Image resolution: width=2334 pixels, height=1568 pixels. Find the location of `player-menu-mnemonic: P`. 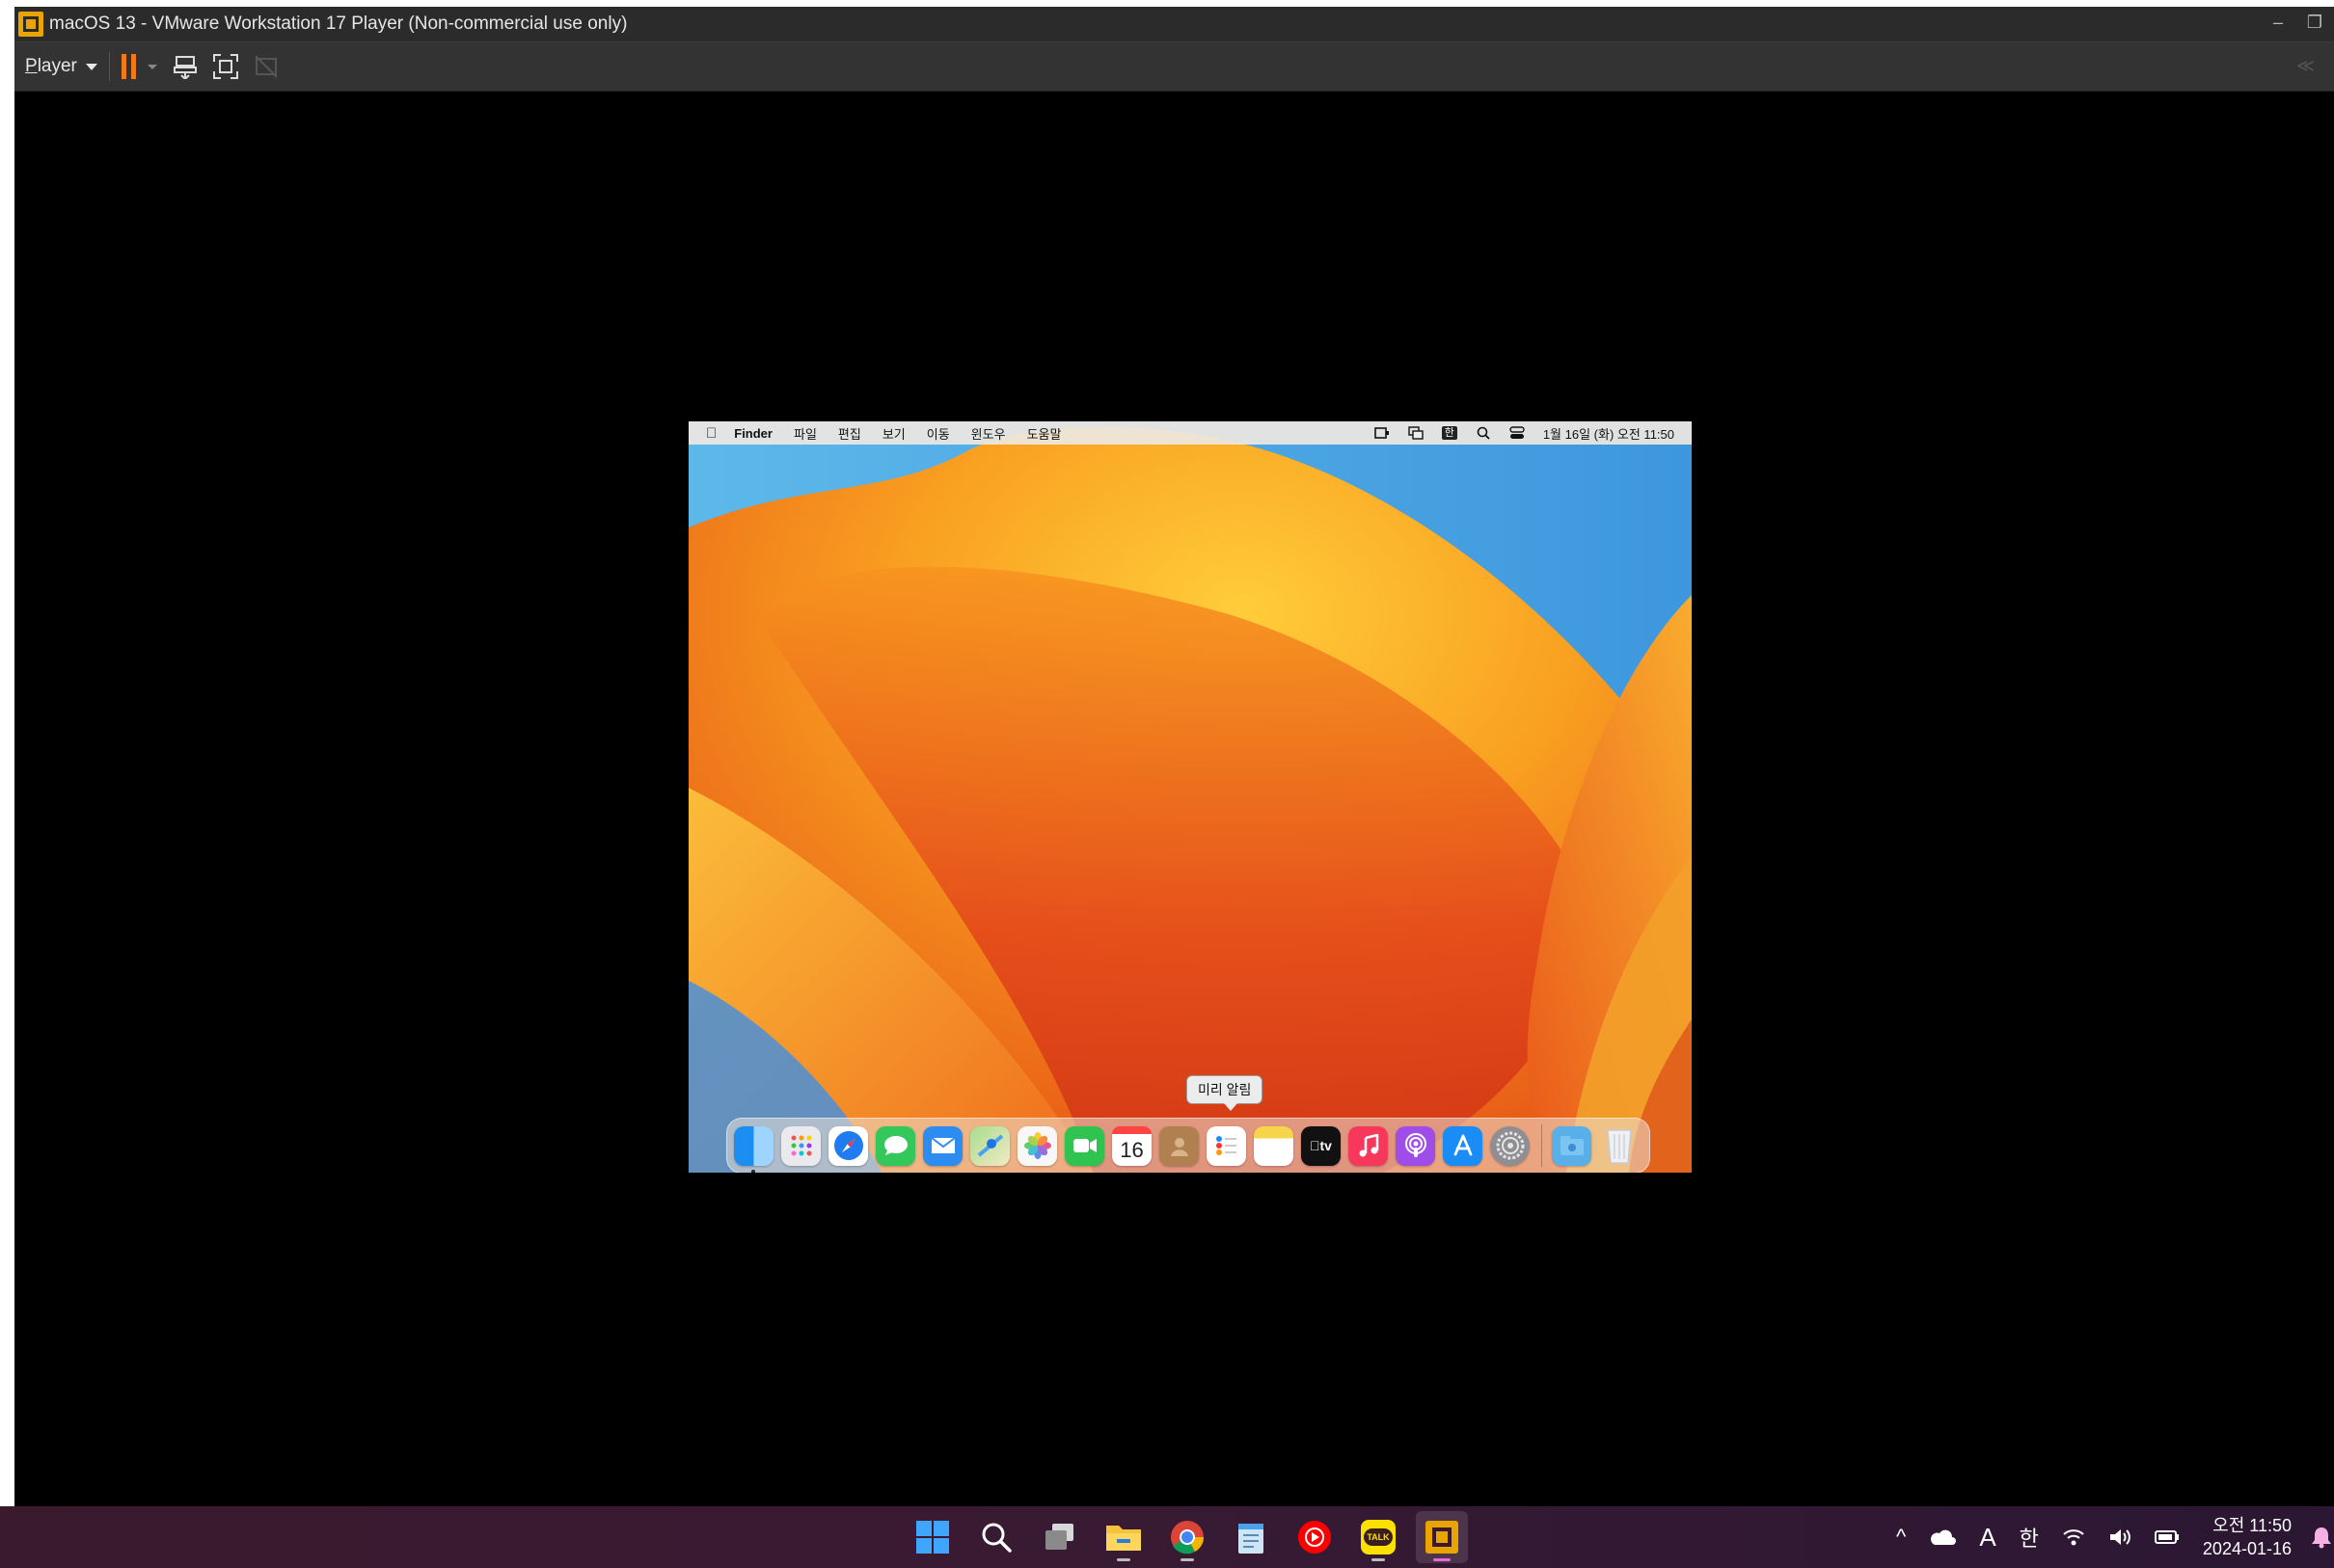

player-menu-mnemonic: P is located at coordinates (31, 66).